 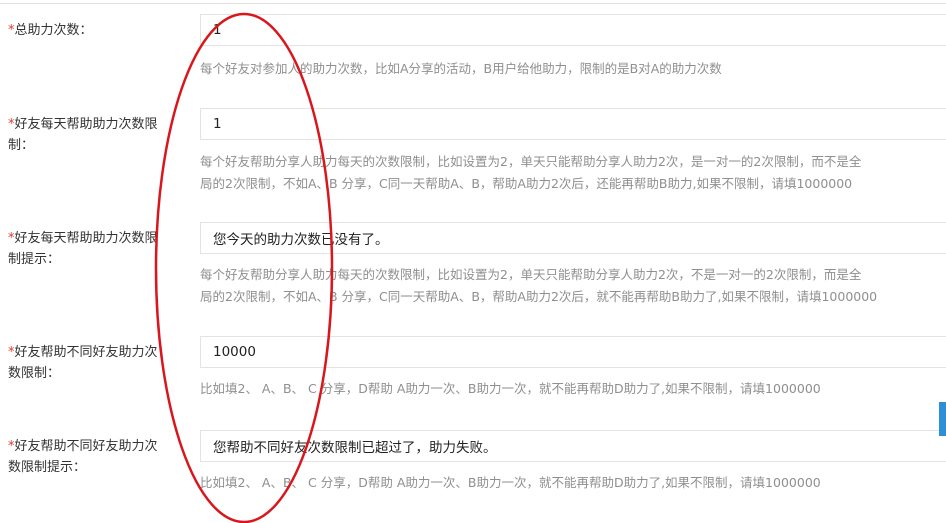 I want to click on scrollbar-thumb, so click(x=942, y=419).